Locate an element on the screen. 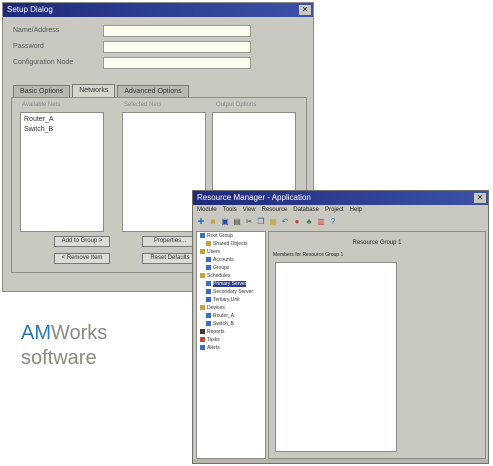 The width and height of the screenshot is (493, 466). tree-node: Switch_B is located at coordinates (231, 324).